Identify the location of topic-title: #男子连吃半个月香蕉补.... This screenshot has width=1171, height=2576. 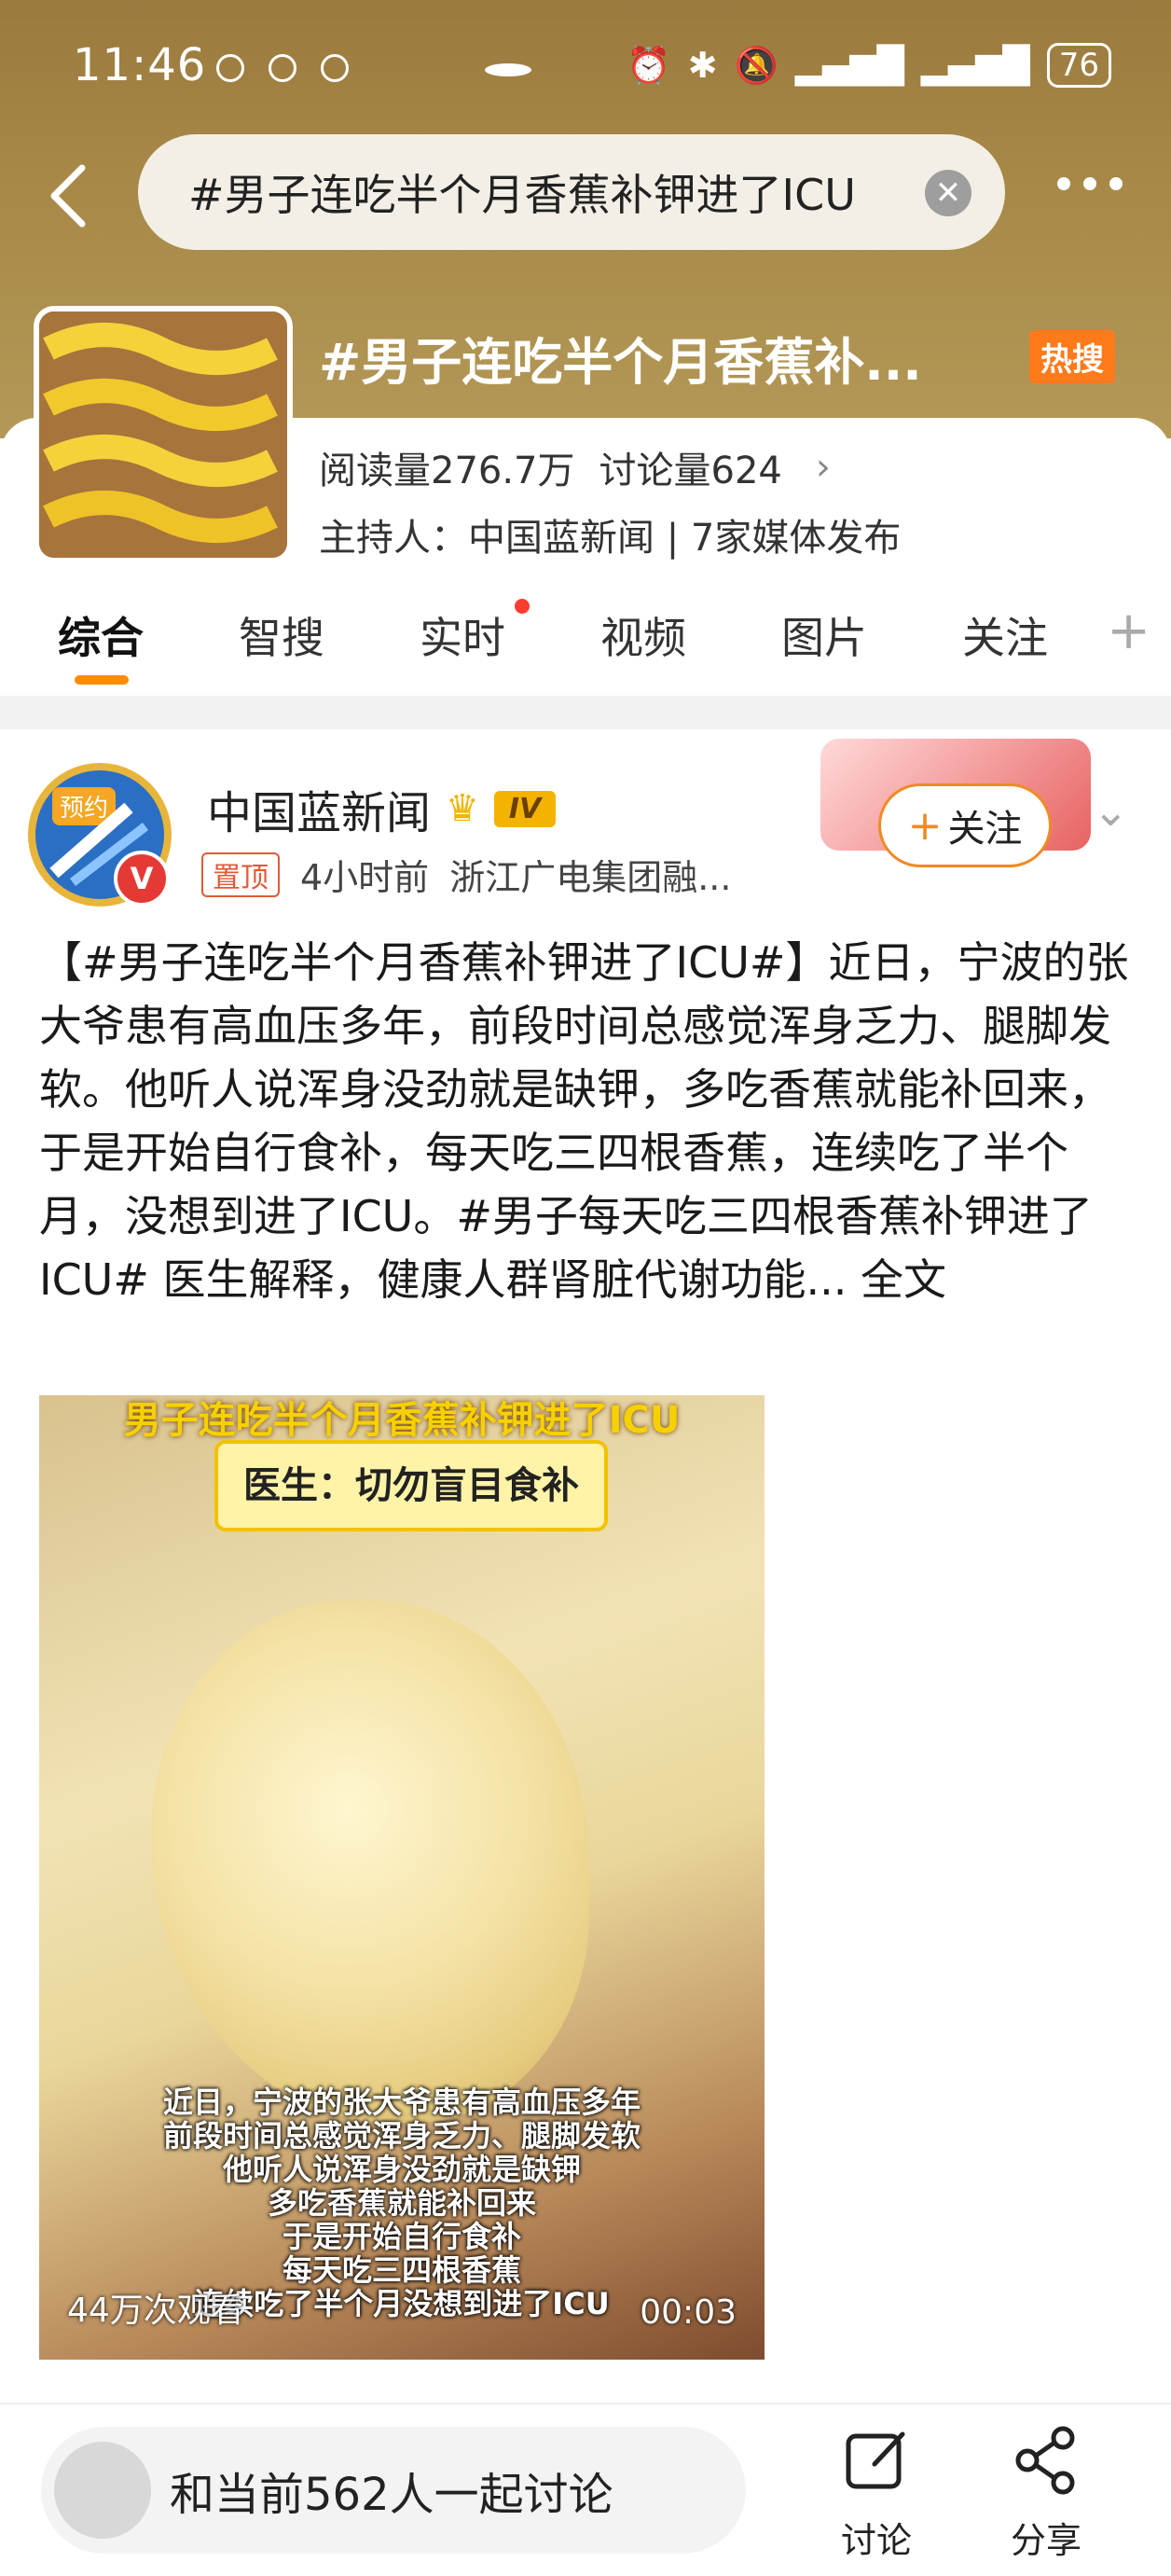
(620, 362).